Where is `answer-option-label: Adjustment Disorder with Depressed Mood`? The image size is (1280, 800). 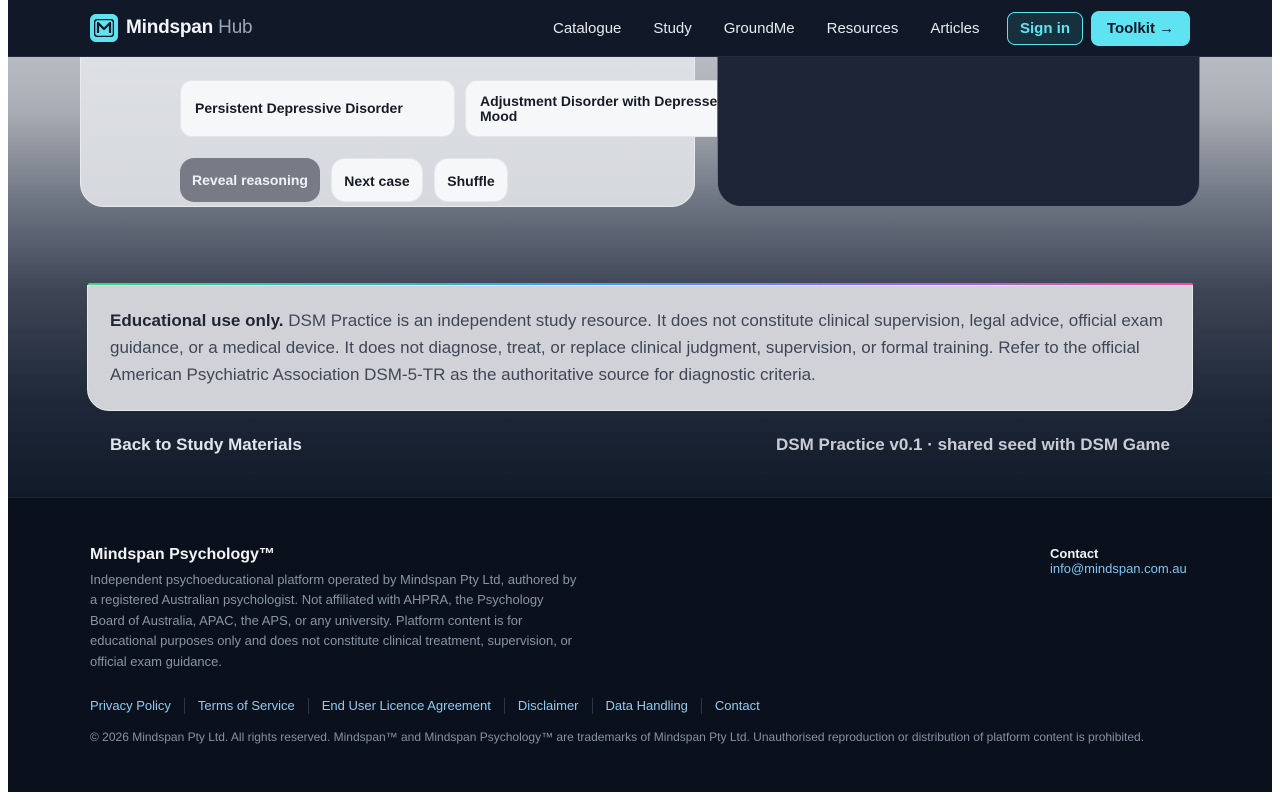 answer-option-label: Adjustment Disorder with Depressed Mood is located at coordinates (603, 108).